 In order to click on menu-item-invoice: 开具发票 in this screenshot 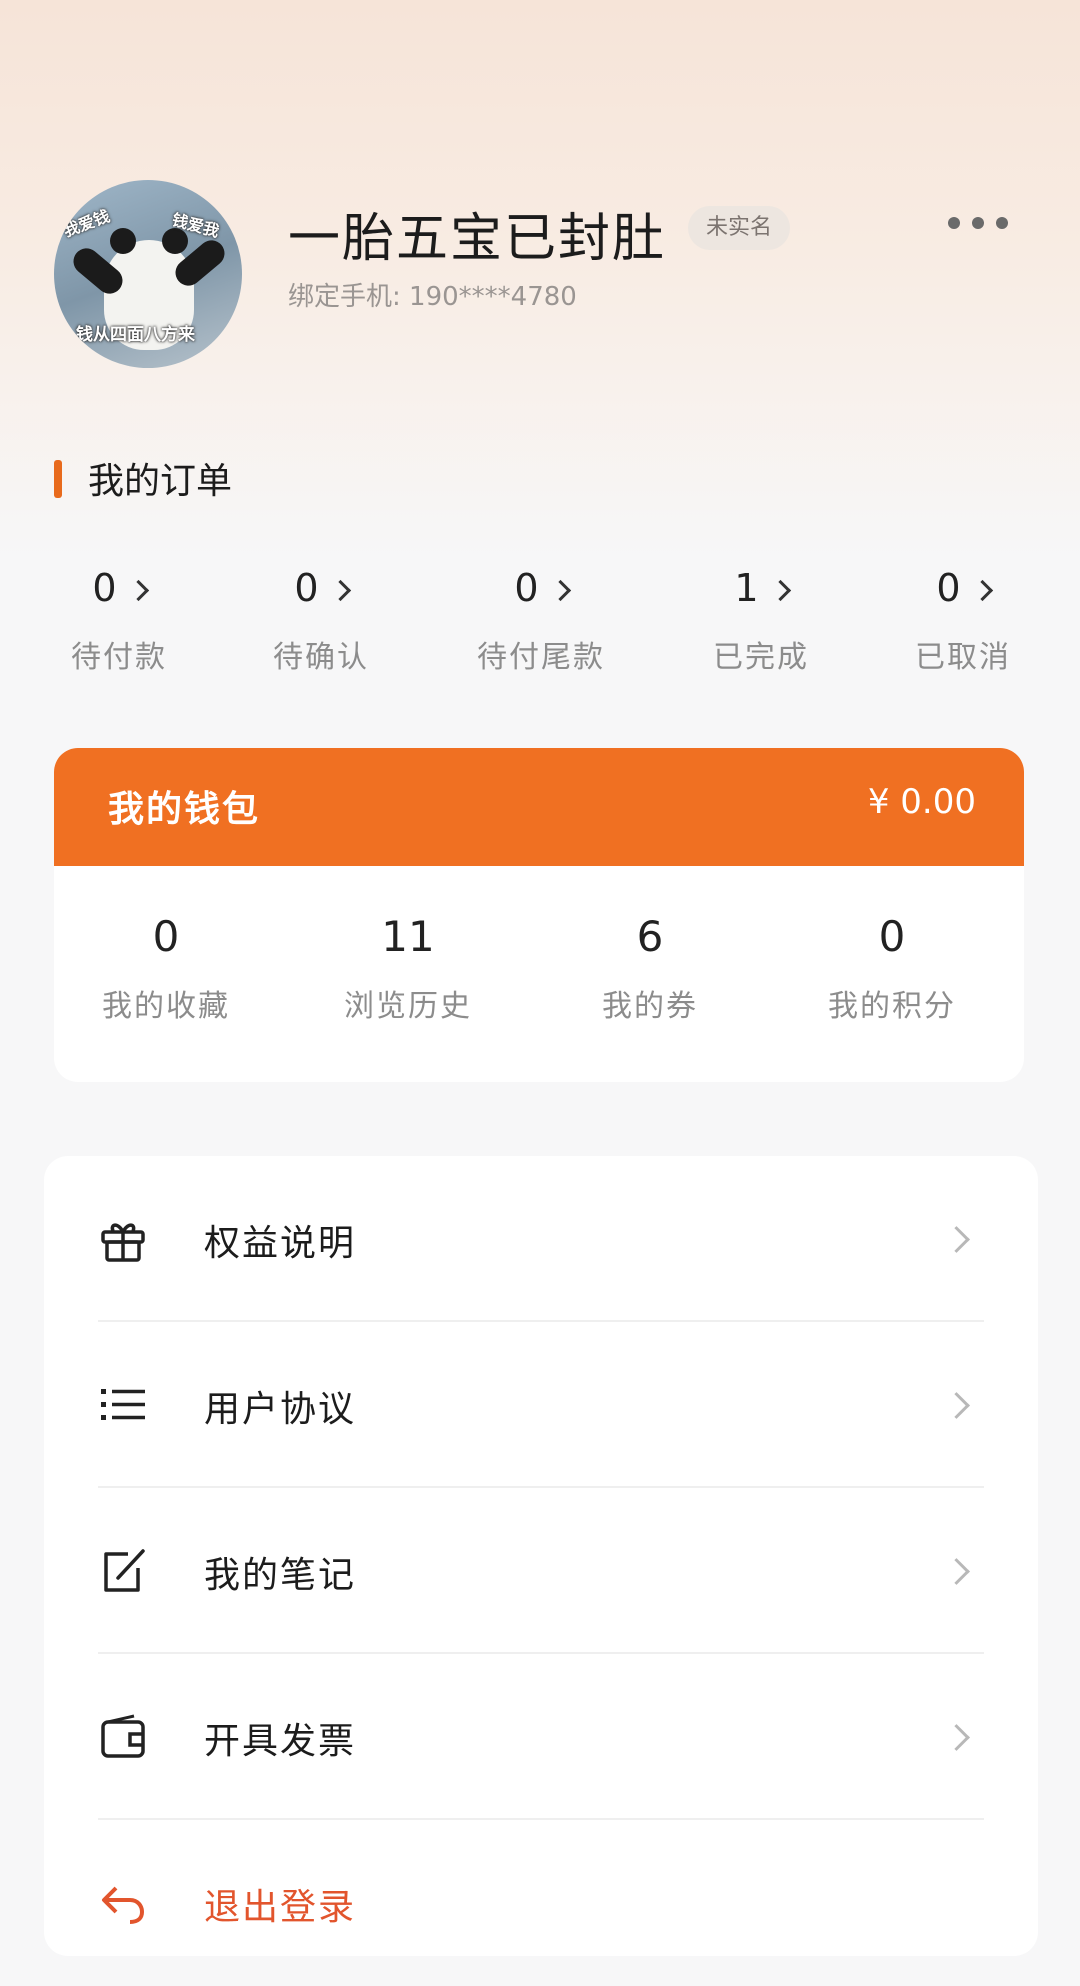, I will do `click(541, 1737)`.